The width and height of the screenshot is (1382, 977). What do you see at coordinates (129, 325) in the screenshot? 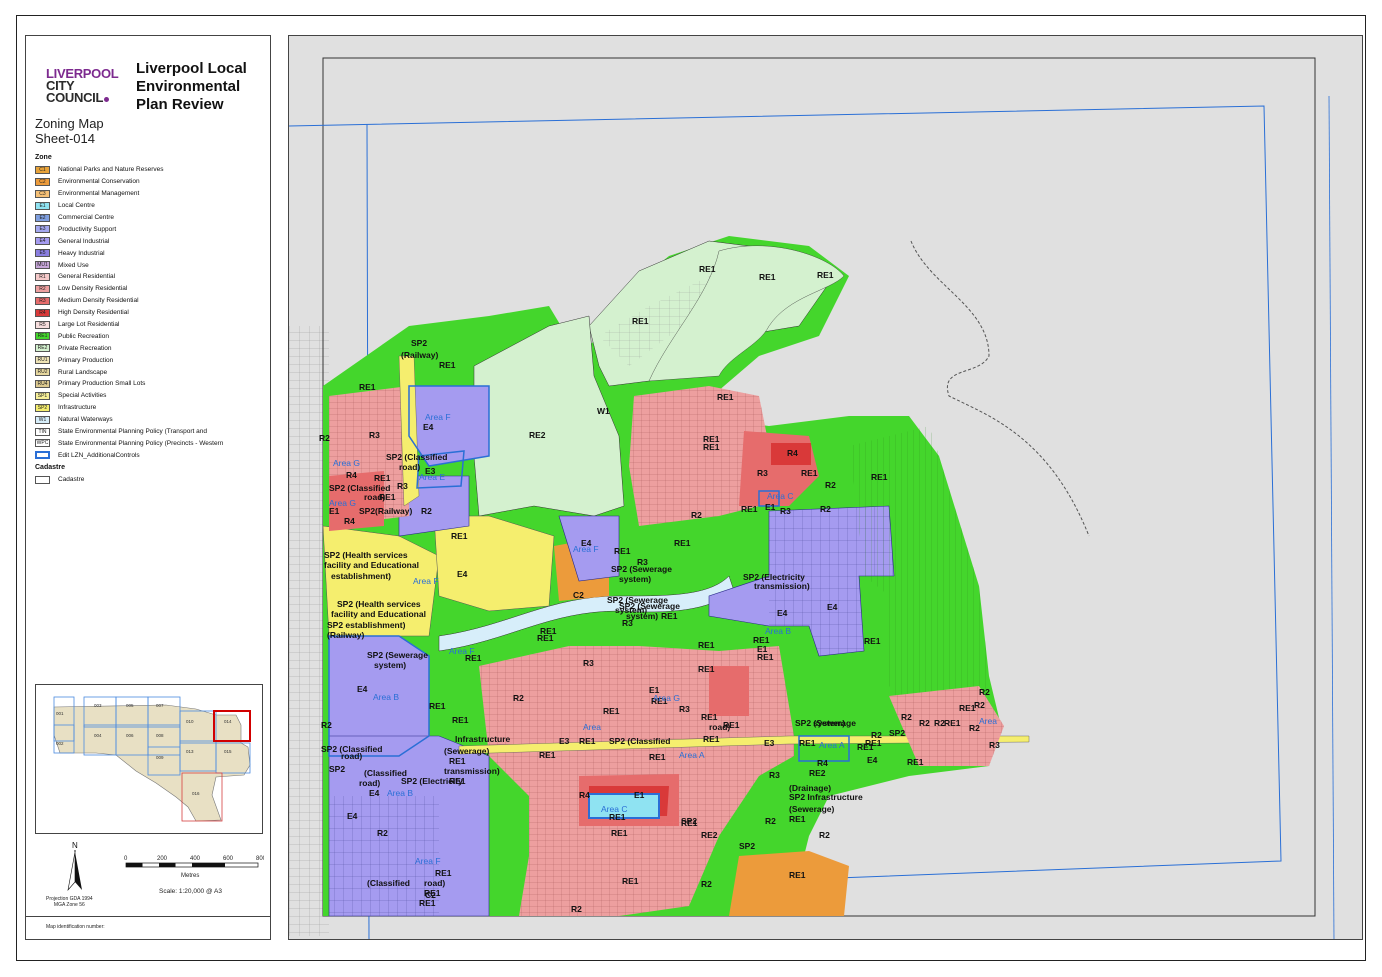
I see `legend-item: R5 Large Lot Residential` at bounding box center [129, 325].